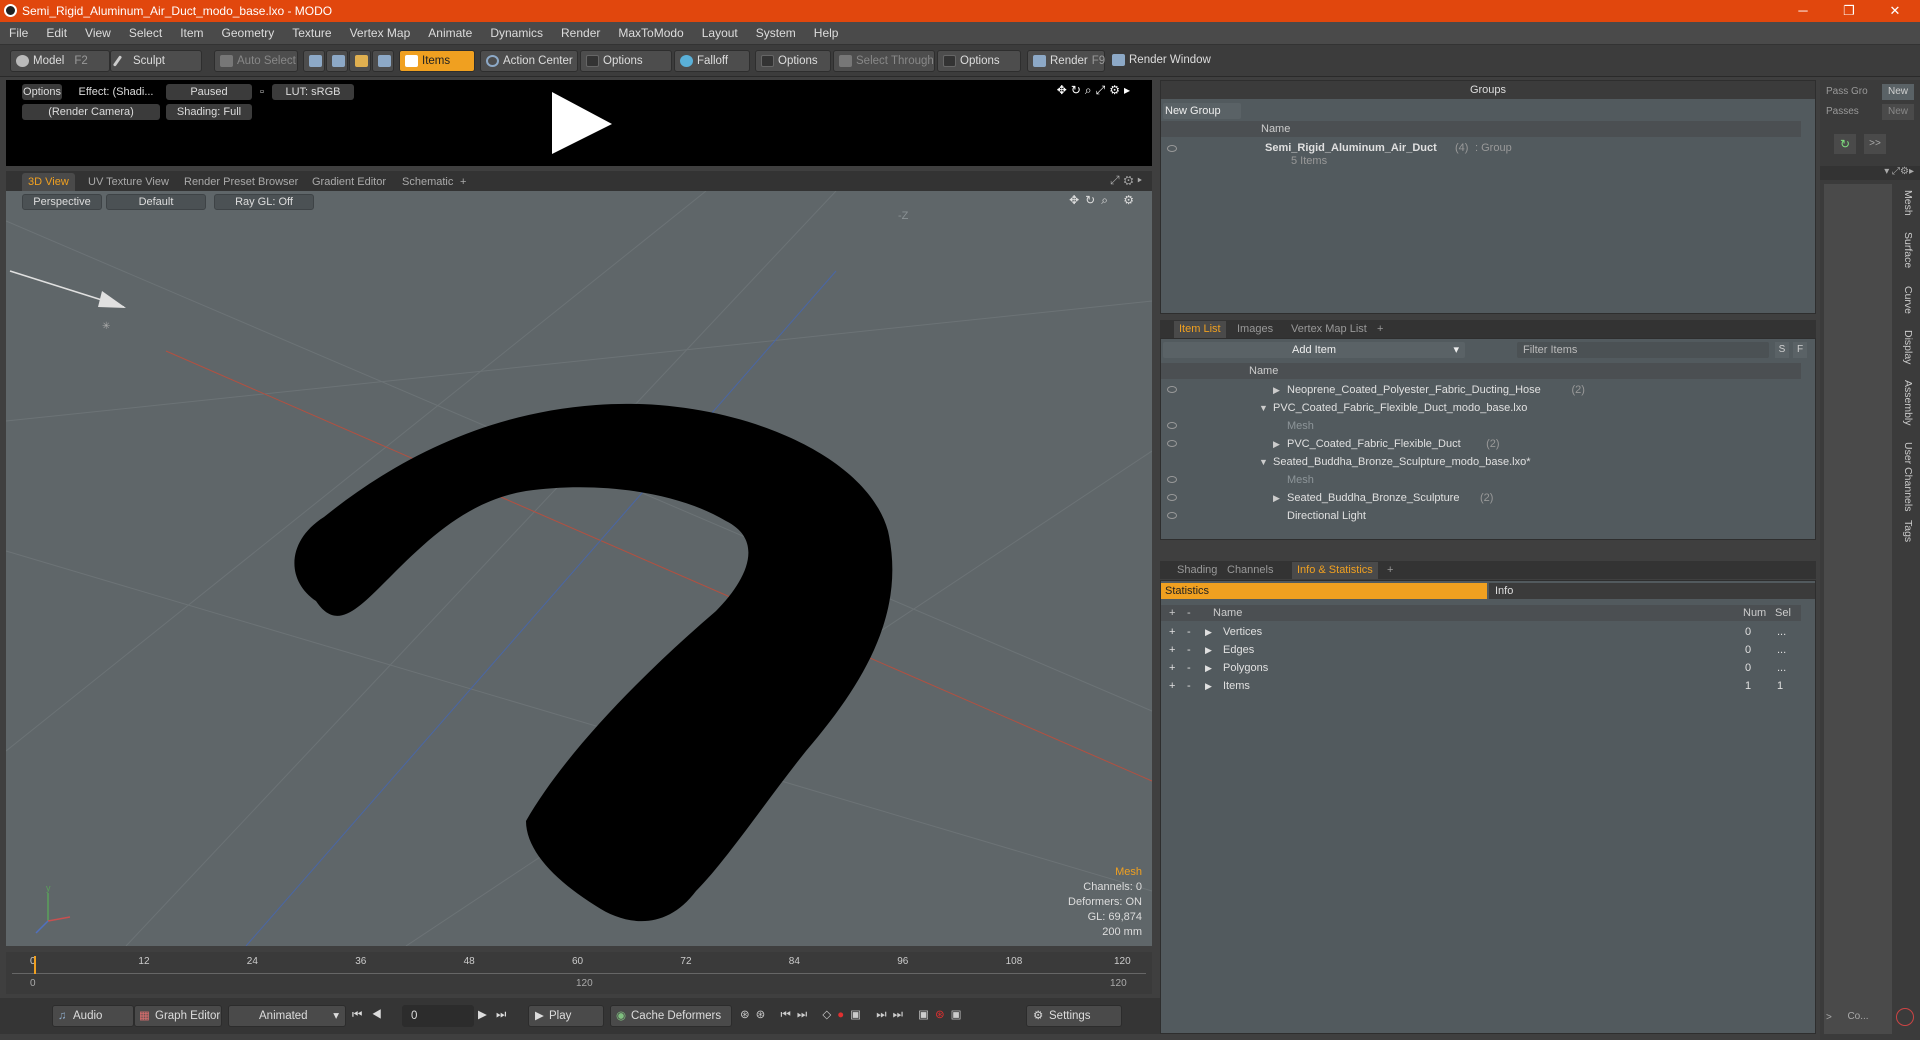 This screenshot has width=1920, height=1040. What do you see at coordinates (1908, 203) in the screenshot?
I see `vtab-mesh: Mesh` at bounding box center [1908, 203].